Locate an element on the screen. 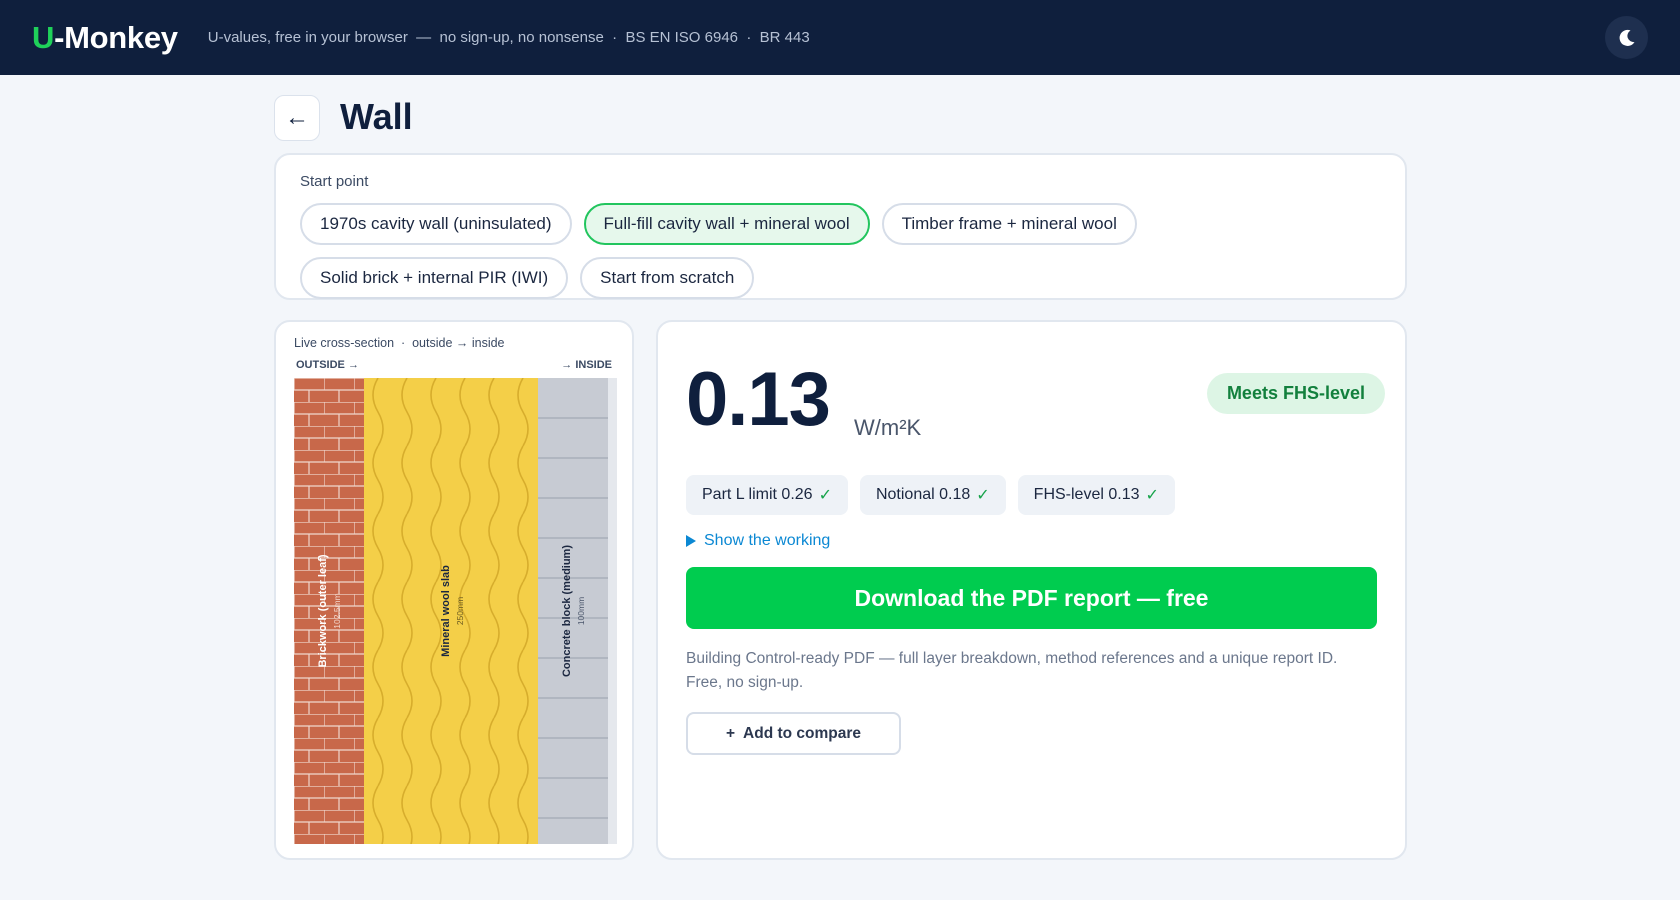 The image size is (1680, 900). logo: U-Monkey is located at coordinates (105, 38).